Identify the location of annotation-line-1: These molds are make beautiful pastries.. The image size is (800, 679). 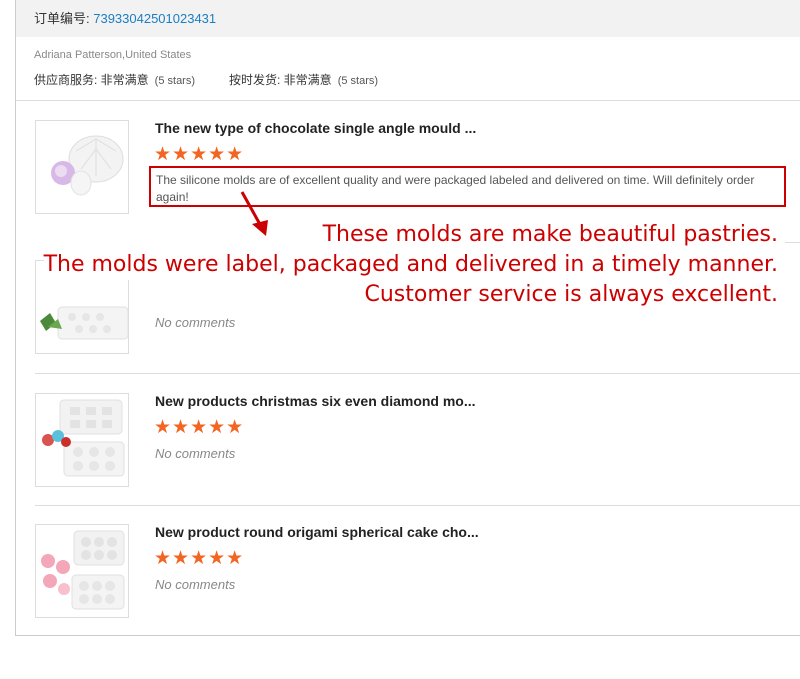
(550, 235).